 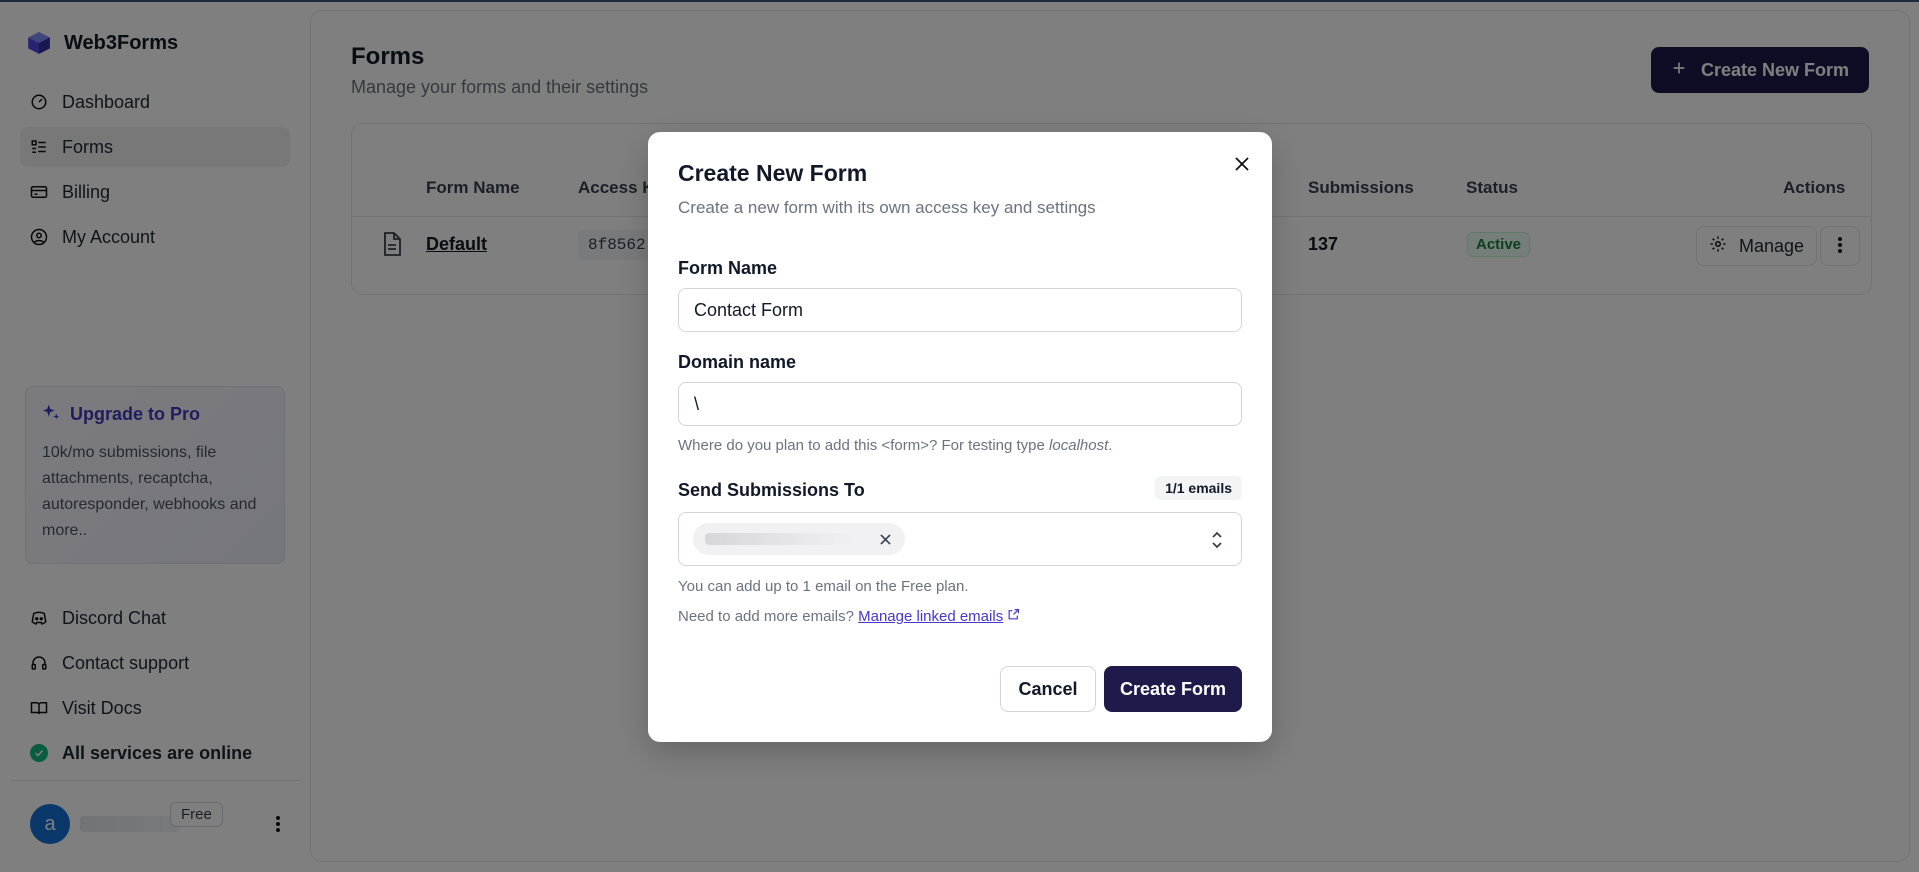 What do you see at coordinates (728, 268) in the screenshot?
I see `form-name-label: Form Name` at bounding box center [728, 268].